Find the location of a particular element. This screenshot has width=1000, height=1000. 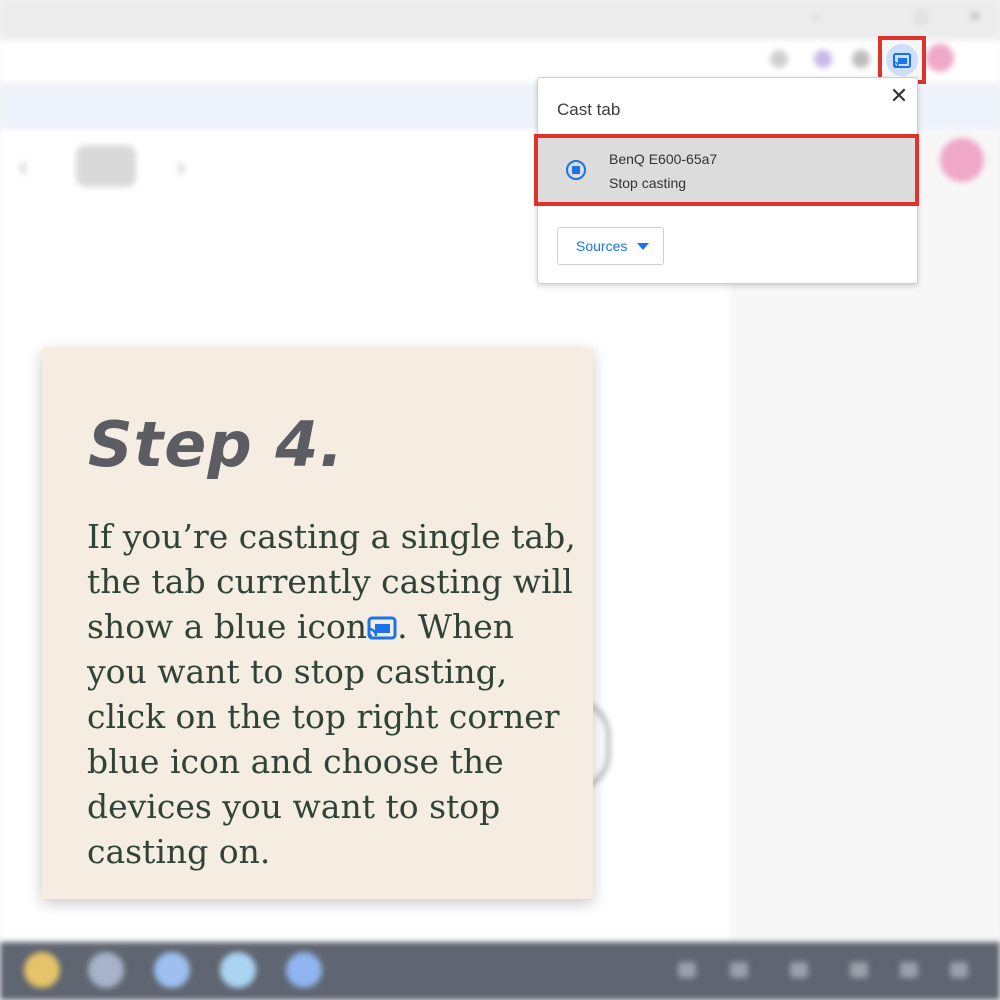

close-icon: ✕ is located at coordinates (899, 96).